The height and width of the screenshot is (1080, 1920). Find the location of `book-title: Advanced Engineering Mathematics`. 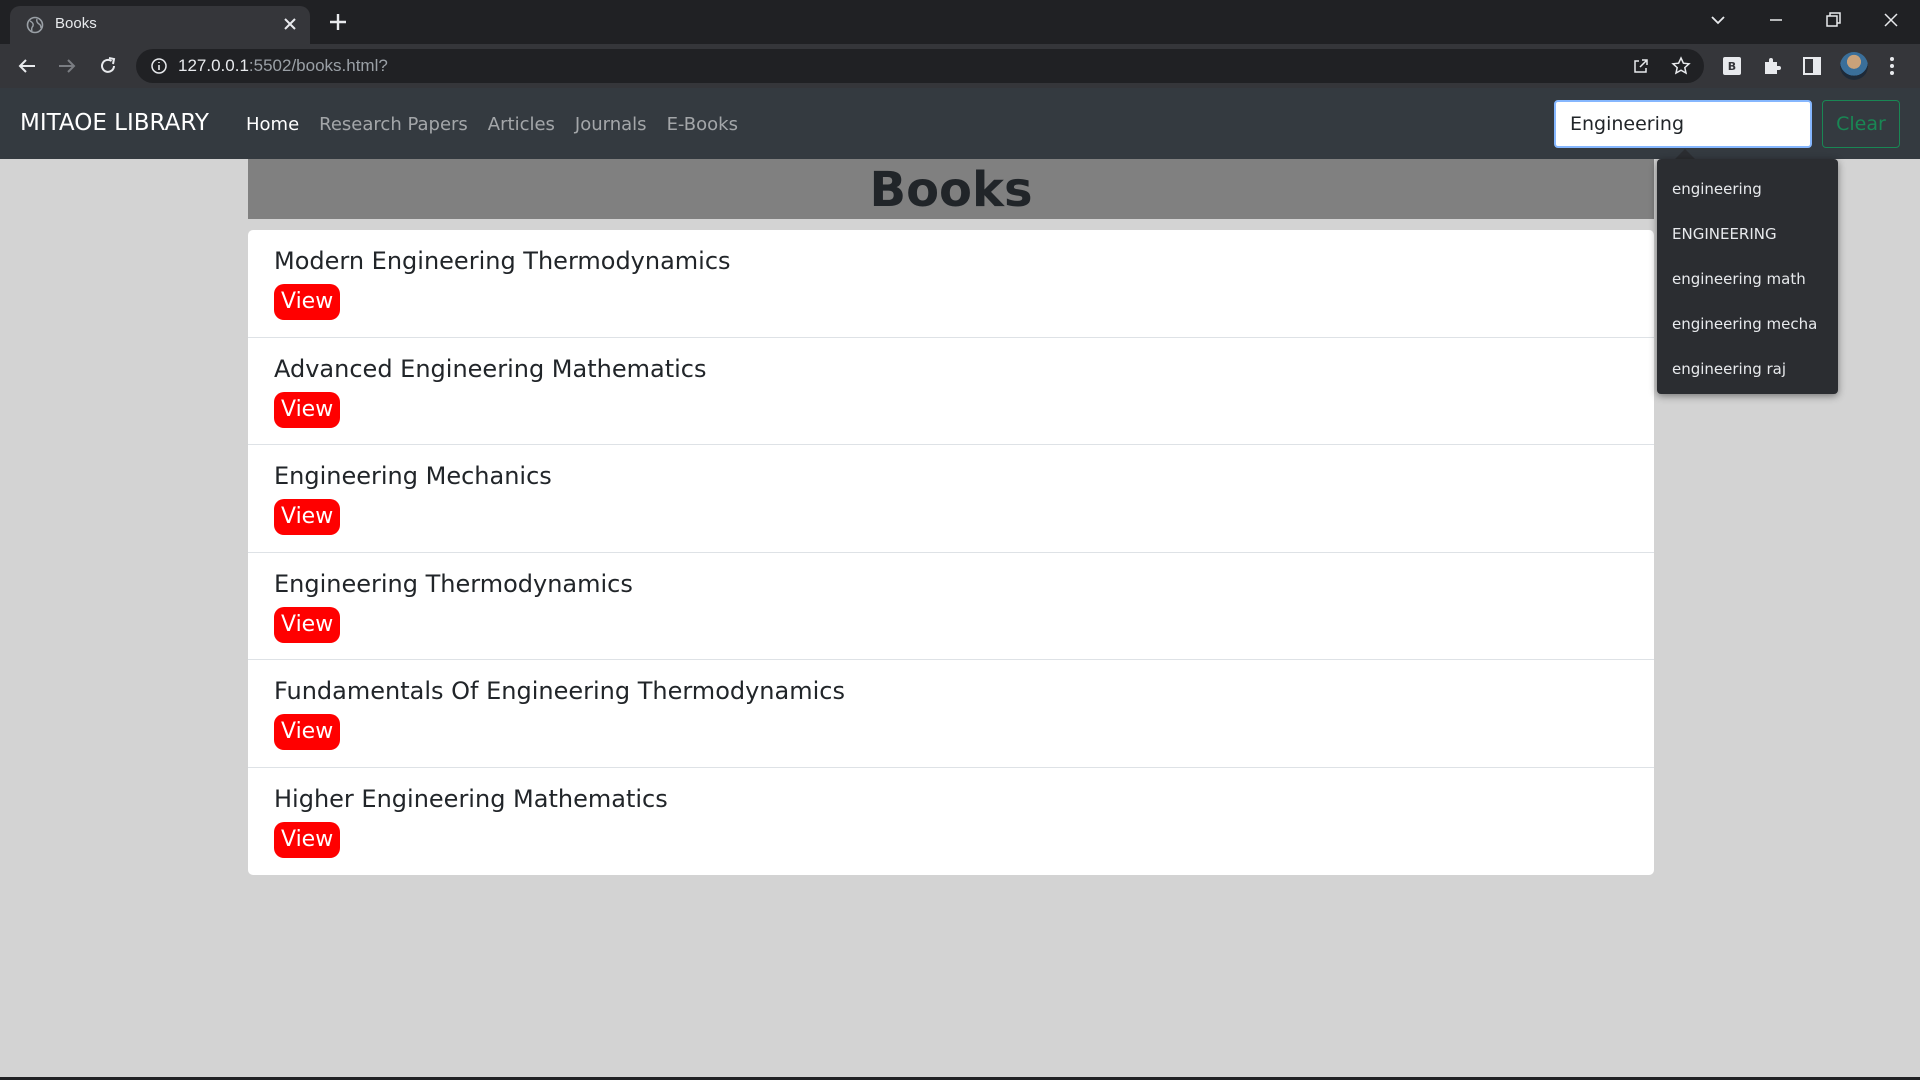

book-title: Advanced Engineering Mathematics is located at coordinates (490, 368).